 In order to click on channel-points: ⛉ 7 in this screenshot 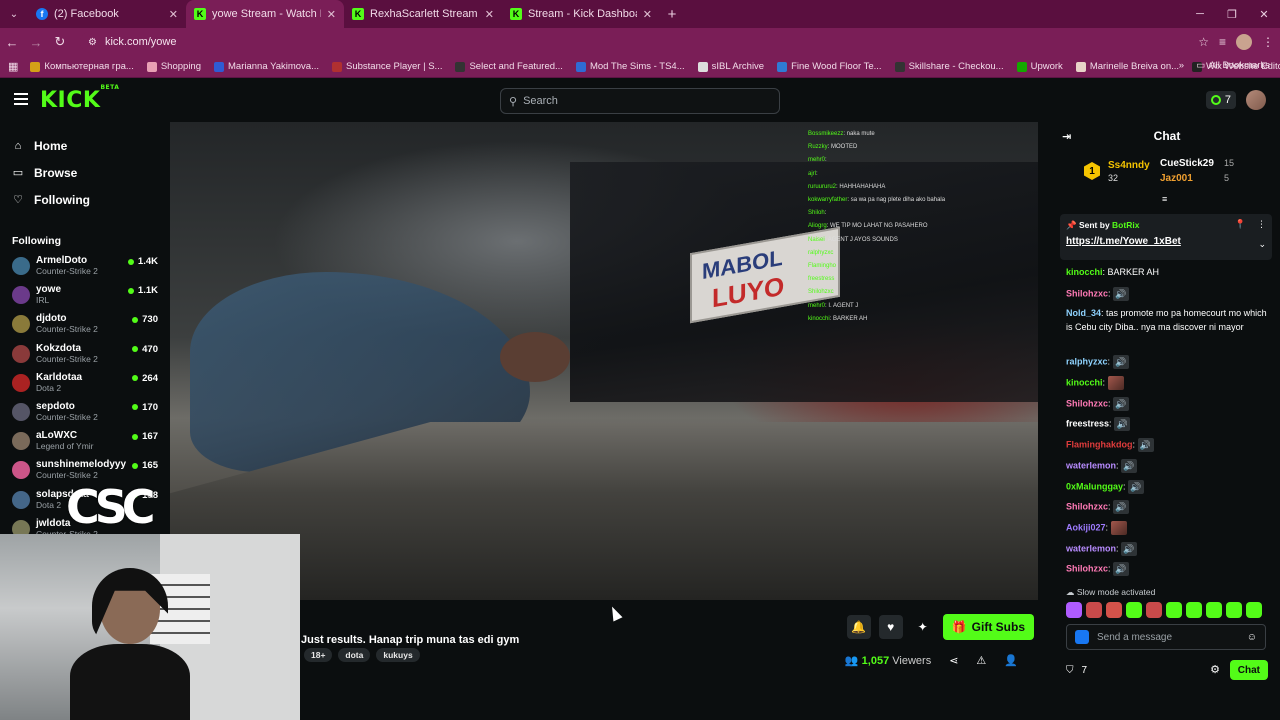, I will do `click(1076, 670)`.